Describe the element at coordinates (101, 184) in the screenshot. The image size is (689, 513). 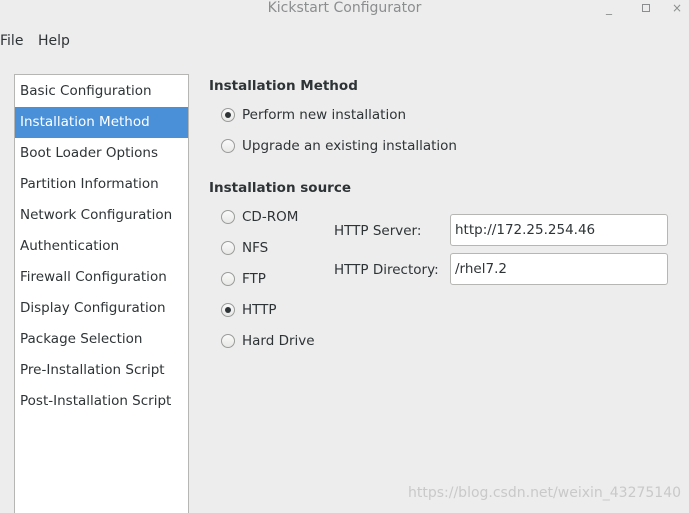
I see `sidebar-item-partition-information: Partition Information` at that location.